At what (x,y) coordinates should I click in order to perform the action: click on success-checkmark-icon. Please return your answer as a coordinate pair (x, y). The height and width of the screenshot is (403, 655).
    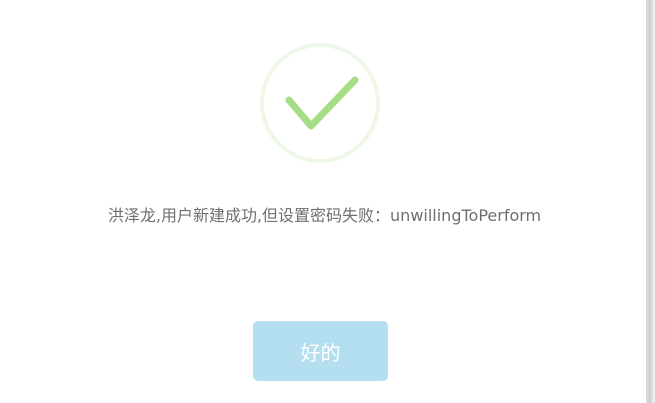
    Looking at the image, I should click on (320, 103).